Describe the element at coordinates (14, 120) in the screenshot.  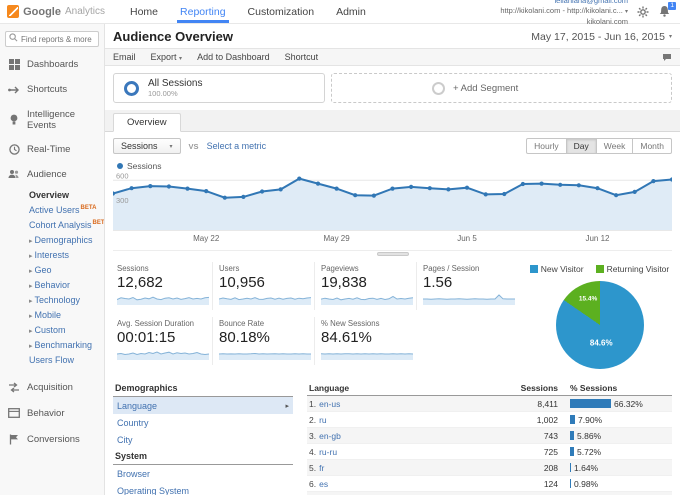
I see `intelligence-icon` at that location.